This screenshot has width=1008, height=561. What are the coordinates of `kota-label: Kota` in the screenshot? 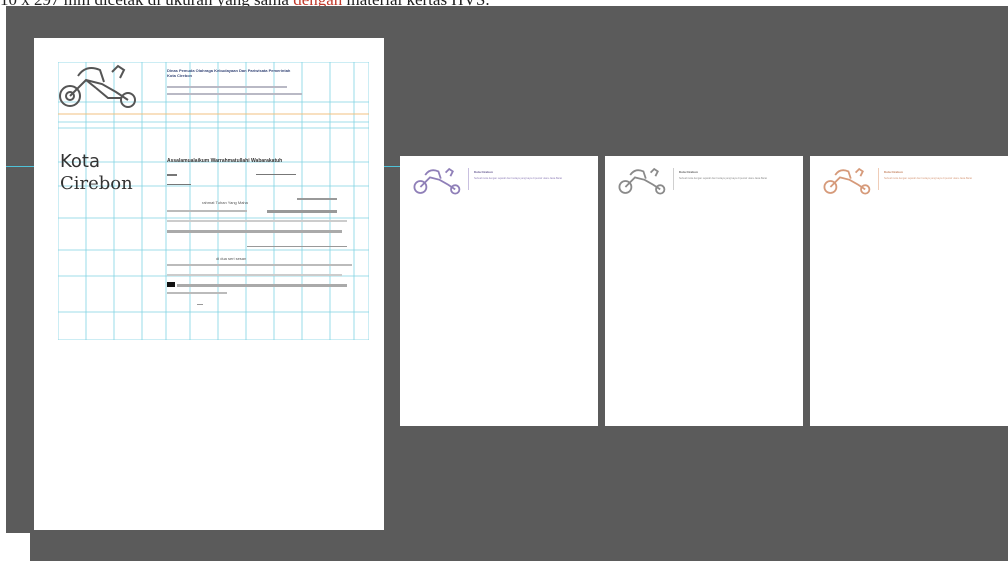 It's located at (80, 161).